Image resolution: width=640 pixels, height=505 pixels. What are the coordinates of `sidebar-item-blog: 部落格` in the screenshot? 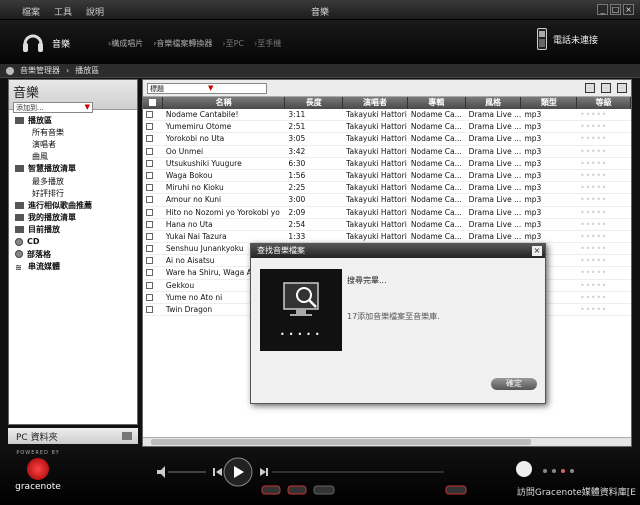 It's located at (76, 254).